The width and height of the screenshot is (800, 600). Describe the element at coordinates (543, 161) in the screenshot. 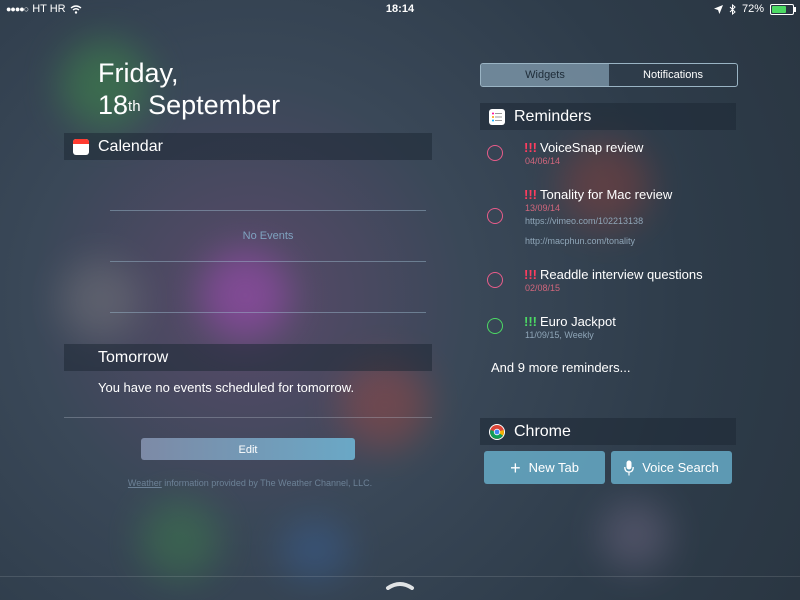

I see `reminder-date: 04/06/14` at that location.